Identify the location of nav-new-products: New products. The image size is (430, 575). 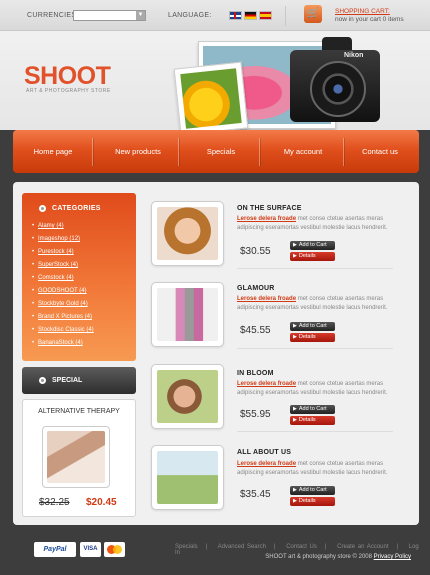
(138, 151).